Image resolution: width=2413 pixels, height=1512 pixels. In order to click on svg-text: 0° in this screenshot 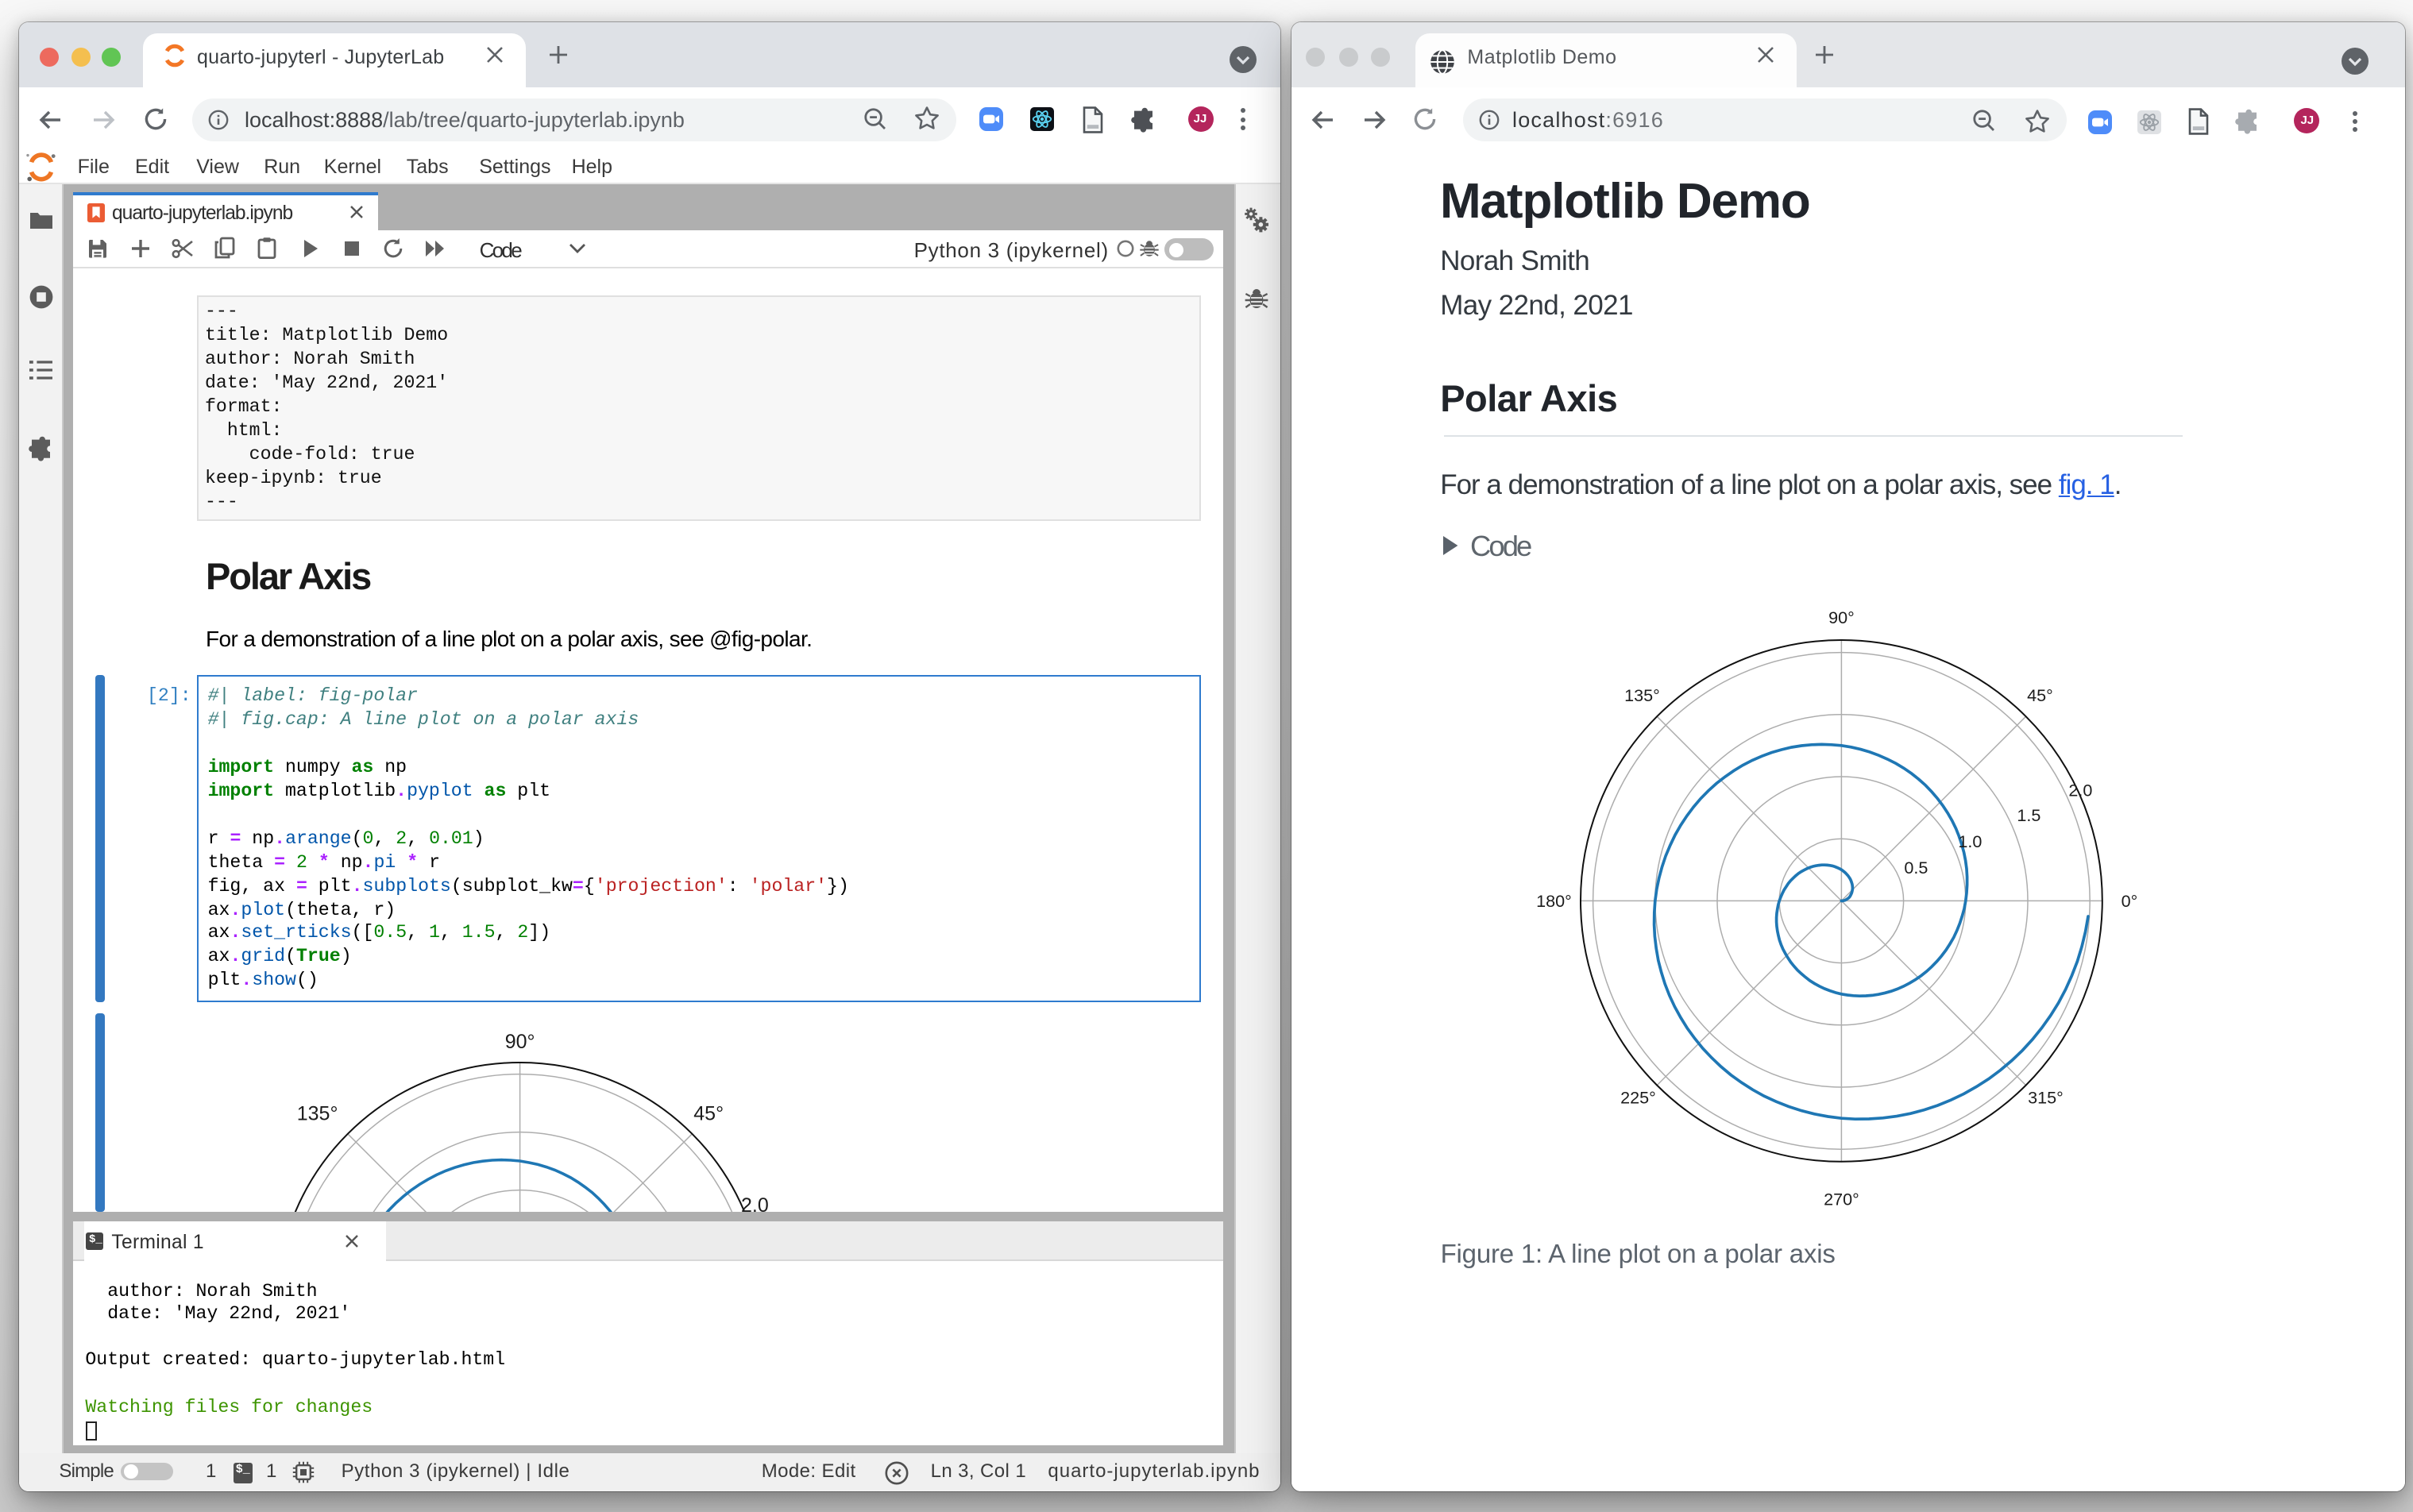, I will do `click(2130, 900)`.